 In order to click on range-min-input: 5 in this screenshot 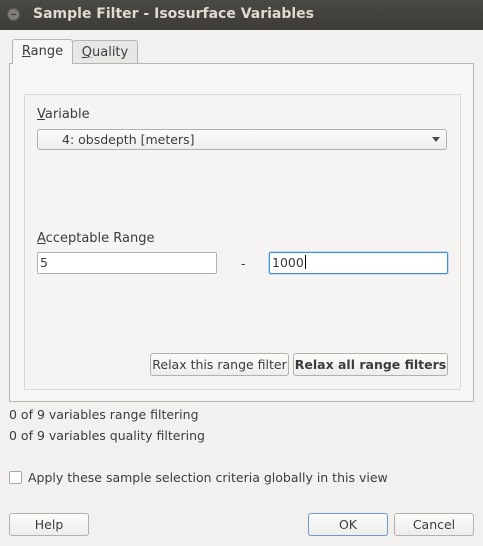, I will do `click(127, 263)`.